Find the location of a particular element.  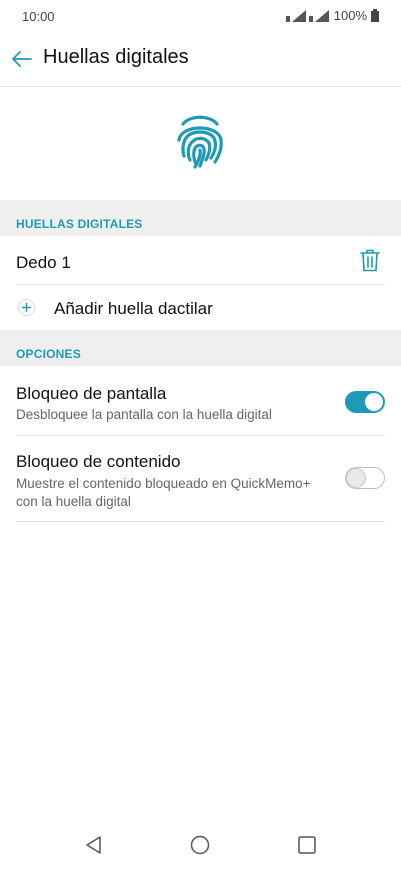

nav-home-icon is located at coordinates (200, 845).